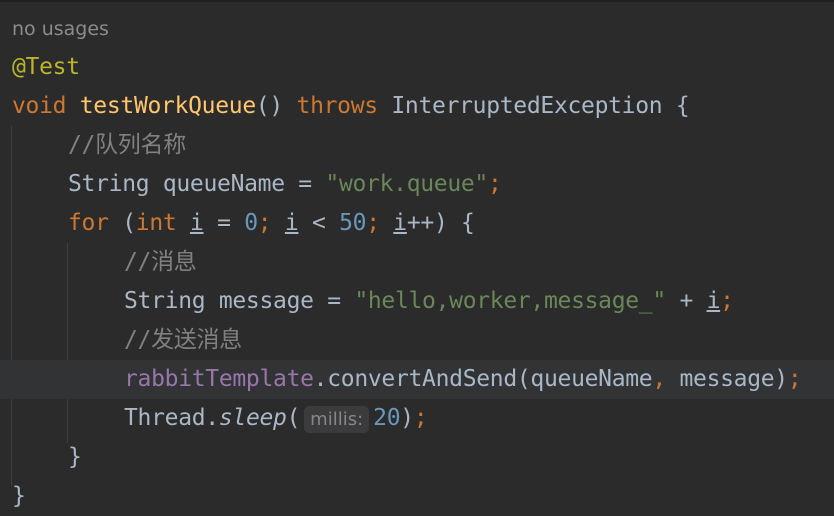  Describe the element at coordinates (417, 28) in the screenshot. I see `code-vision-line: no usages` at that location.